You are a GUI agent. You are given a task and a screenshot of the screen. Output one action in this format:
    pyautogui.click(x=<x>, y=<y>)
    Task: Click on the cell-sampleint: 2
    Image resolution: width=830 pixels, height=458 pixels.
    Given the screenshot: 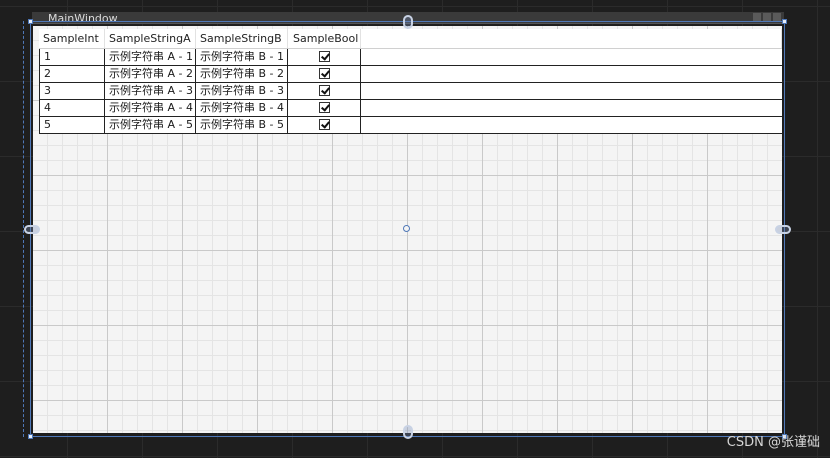 What is the action you would take?
    pyautogui.click(x=72, y=74)
    